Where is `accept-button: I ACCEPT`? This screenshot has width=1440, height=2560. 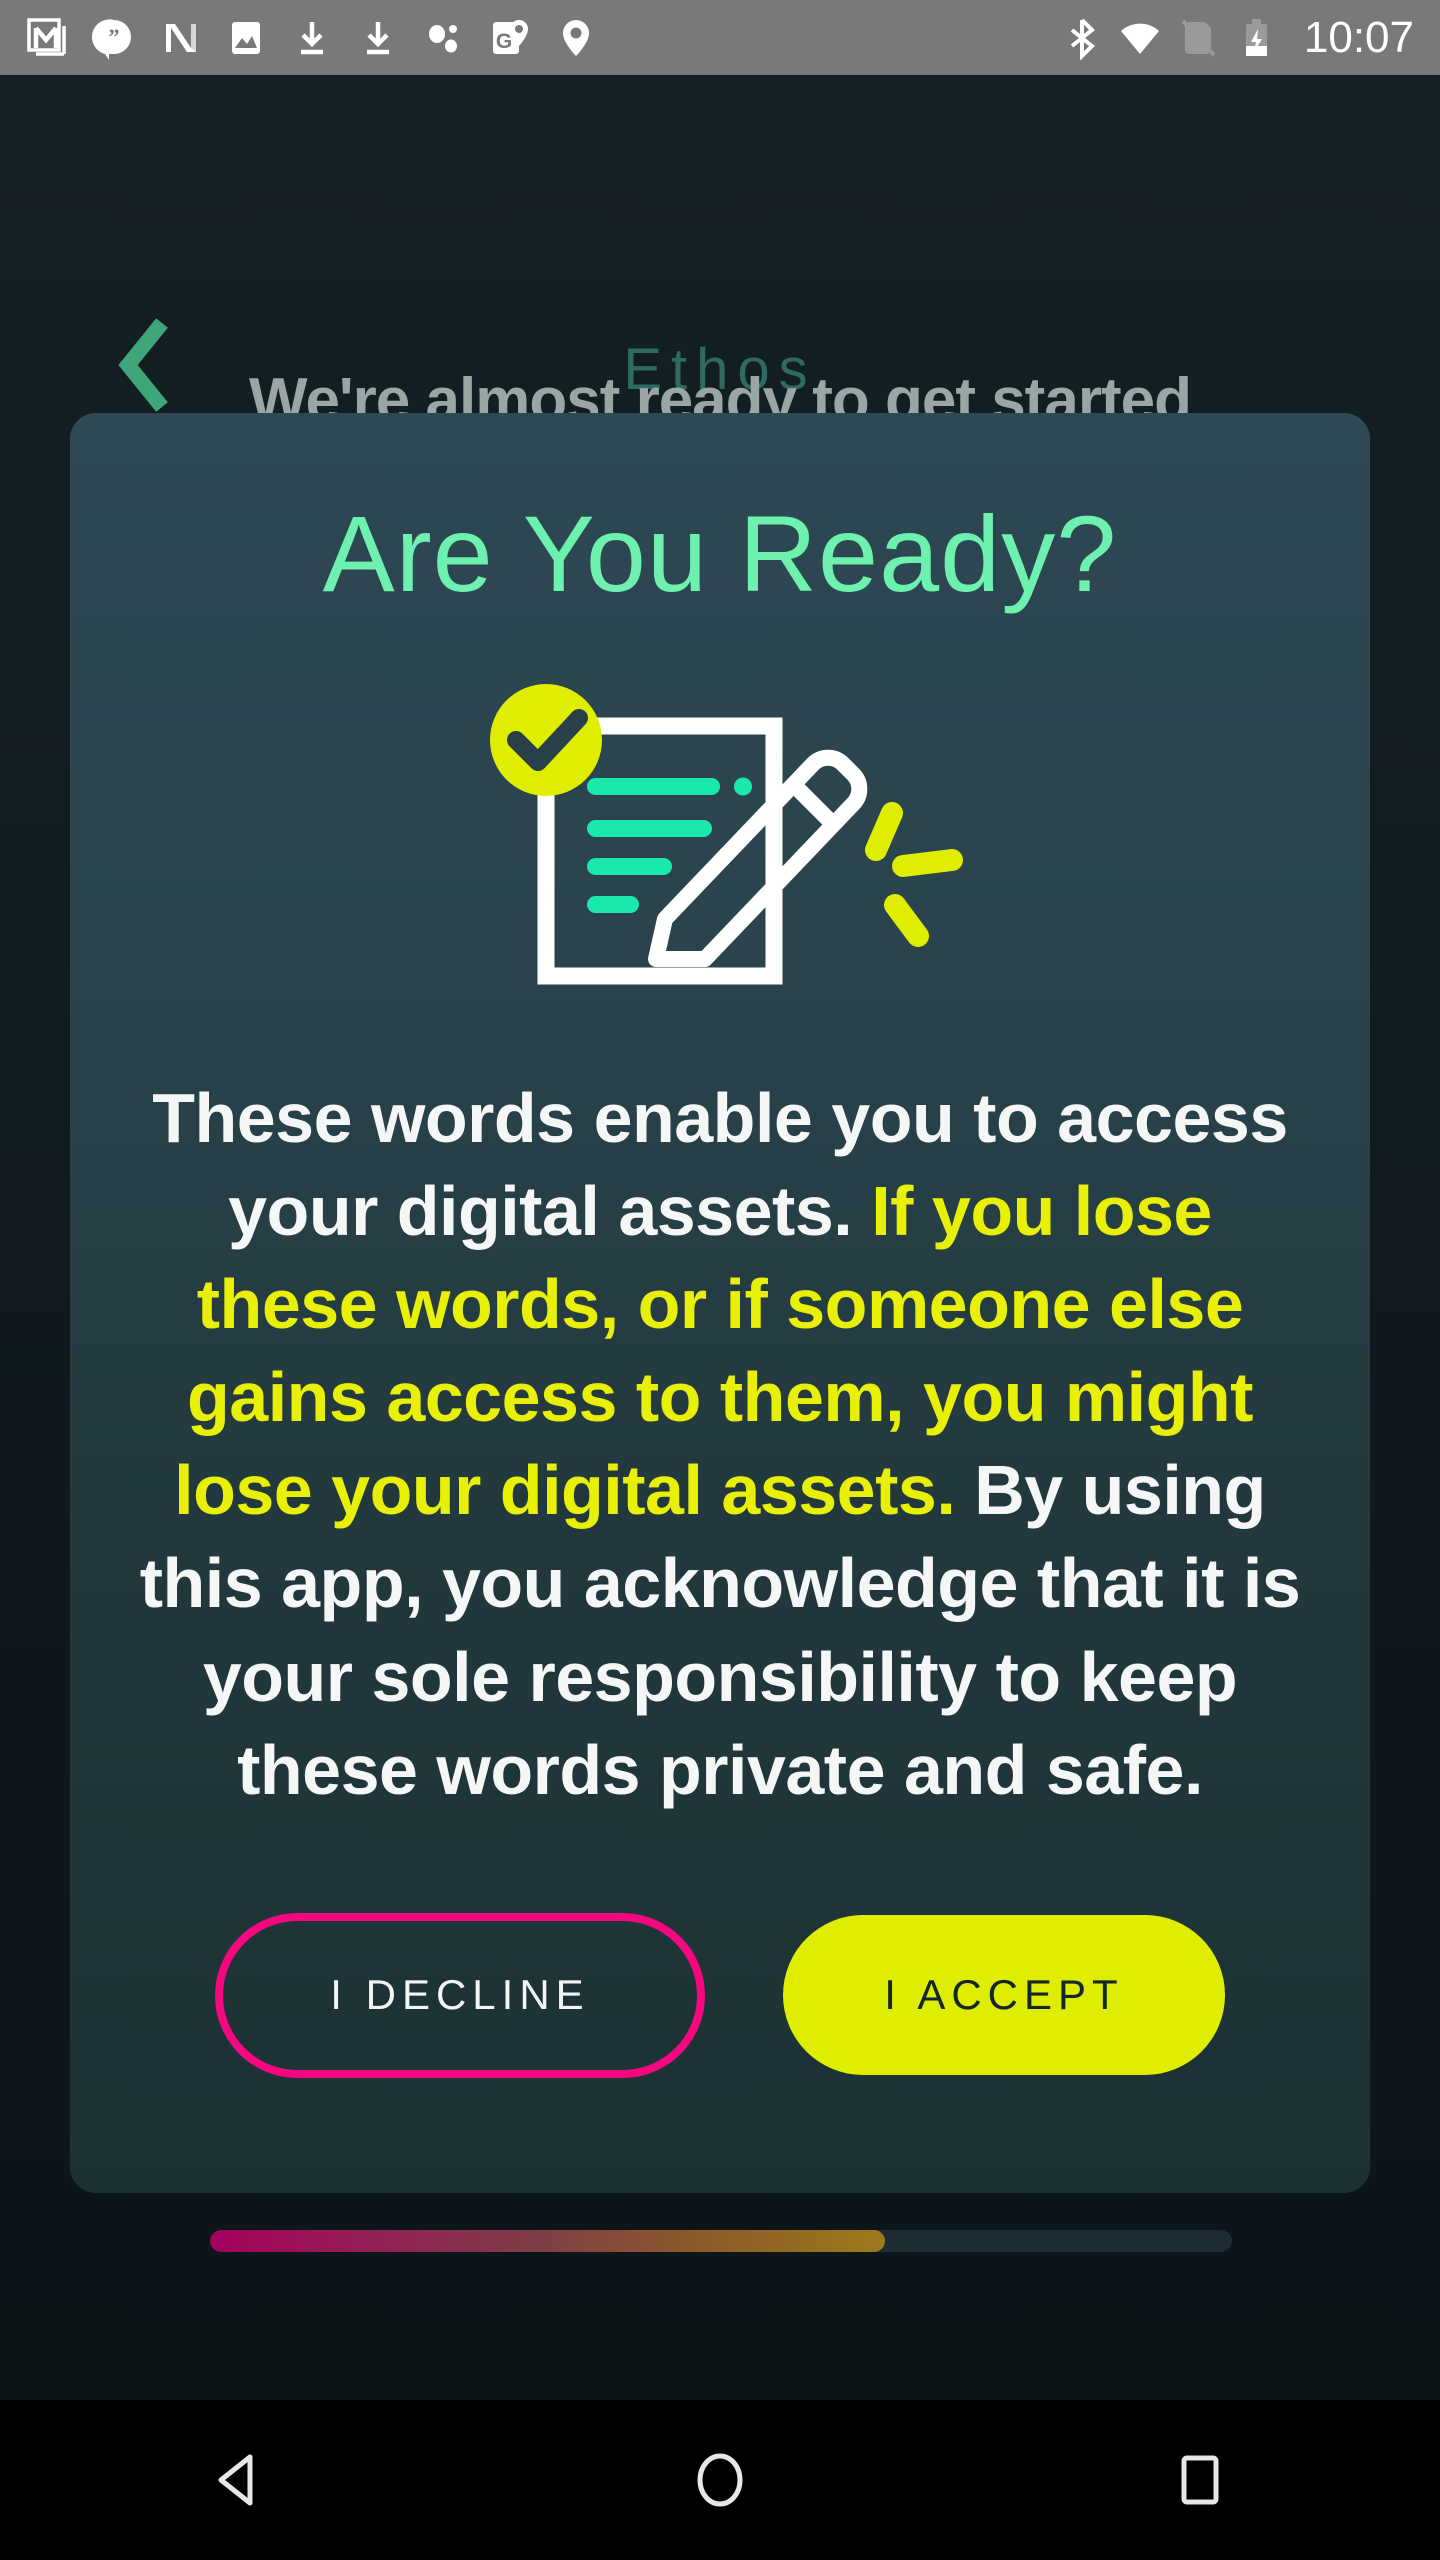 accept-button: I ACCEPT is located at coordinates (1004, 1995).